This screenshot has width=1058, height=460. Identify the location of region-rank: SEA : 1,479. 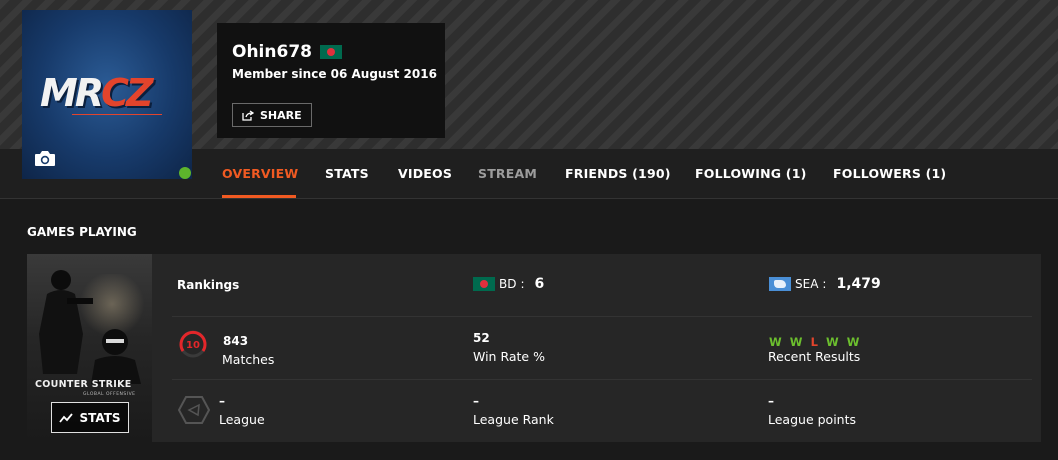
(825, 284).